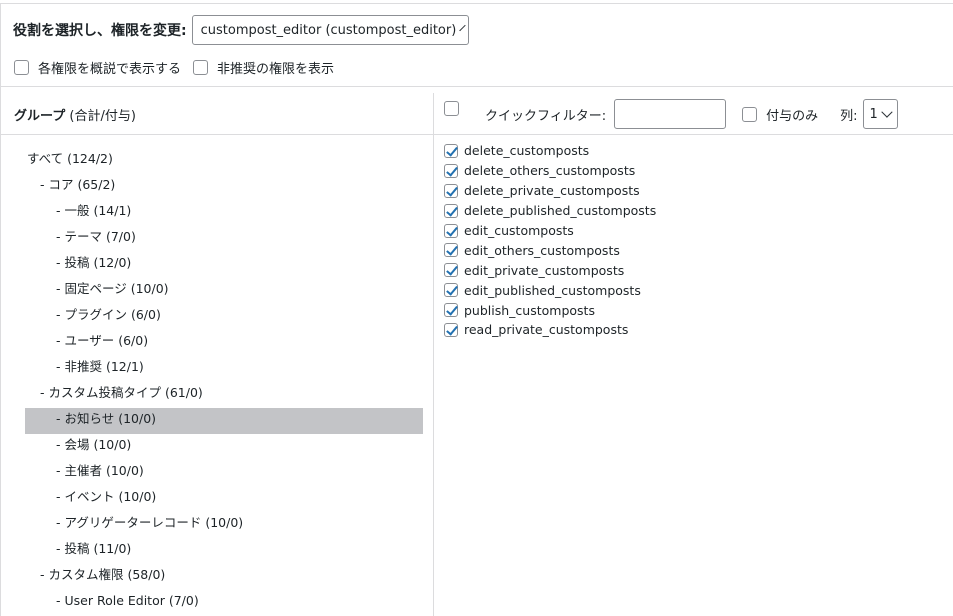 The width and height of the screenshot is (953, 616). Describe the element at coordinates (224, 577) in the screenshot. I see `group-tree-item: - カスタム権限 (58/0)` at that location.